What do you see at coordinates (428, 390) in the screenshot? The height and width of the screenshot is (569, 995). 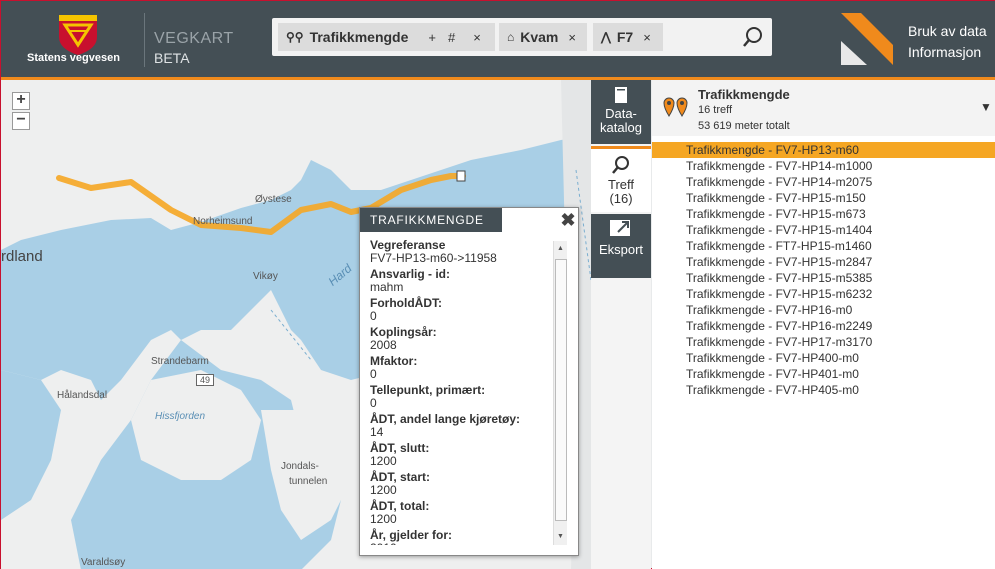 I see `field-label: Tellepunkt, primært:` at bounding box center [428, 390].